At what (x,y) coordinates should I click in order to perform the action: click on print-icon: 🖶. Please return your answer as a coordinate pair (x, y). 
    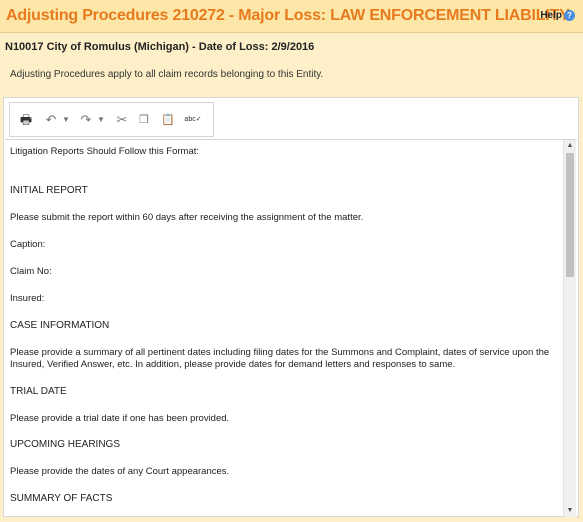
    Looking at the image, I should click on (26, 120).